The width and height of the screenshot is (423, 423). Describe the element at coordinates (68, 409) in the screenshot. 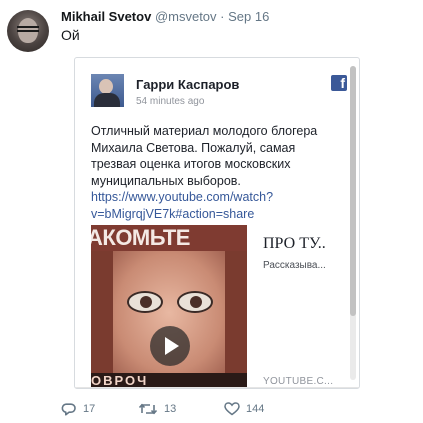

I see `reply-icon` at that location.